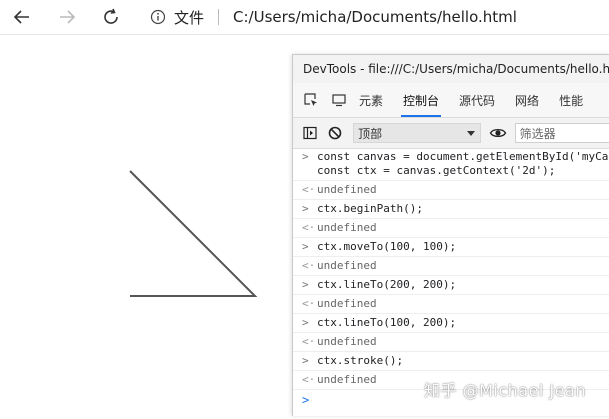 The width and height of the screenshot is (609, 419). Describe the element at coordinates (527, 100) in the screenshot. I see `tab-network: 网络` at that location.